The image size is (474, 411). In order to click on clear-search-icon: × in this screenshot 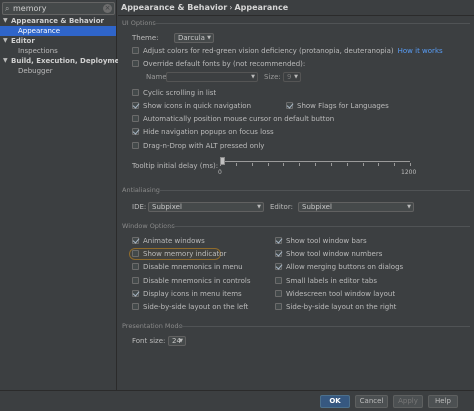, I will do `click(107, 8)`.